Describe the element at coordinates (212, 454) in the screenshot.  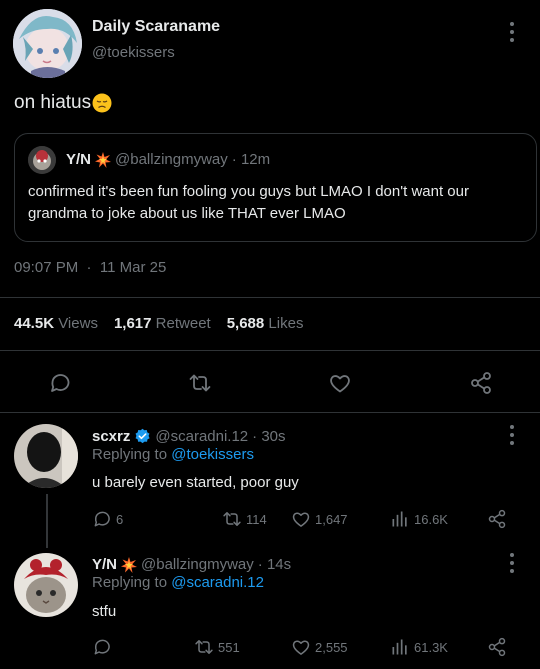
I see `replying-to-link: @toekissers` at that location.